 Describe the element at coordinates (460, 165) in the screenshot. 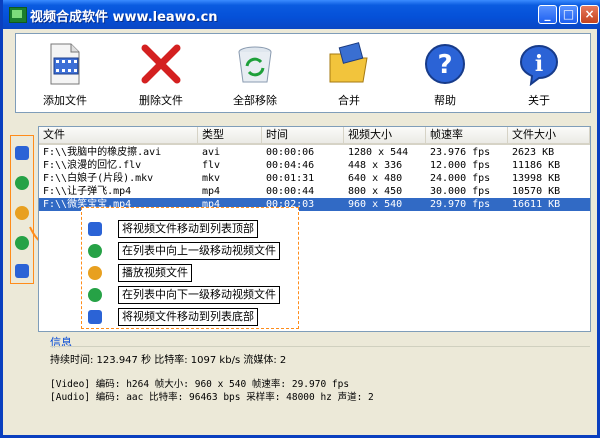

I see `cell-fps: 12.000 fps` at that location.